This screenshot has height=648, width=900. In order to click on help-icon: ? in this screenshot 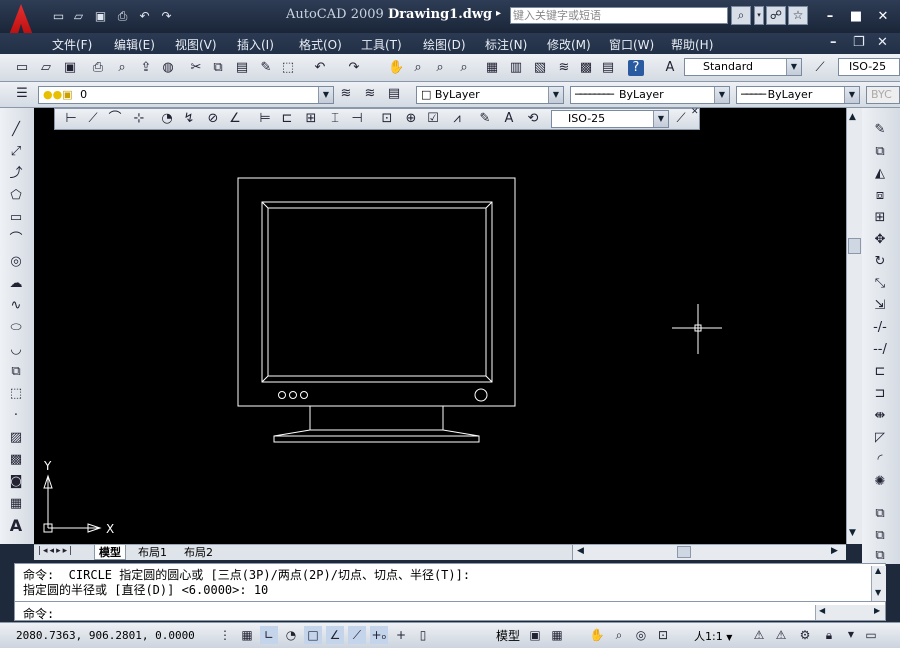, I will do `click(636, 68)`.